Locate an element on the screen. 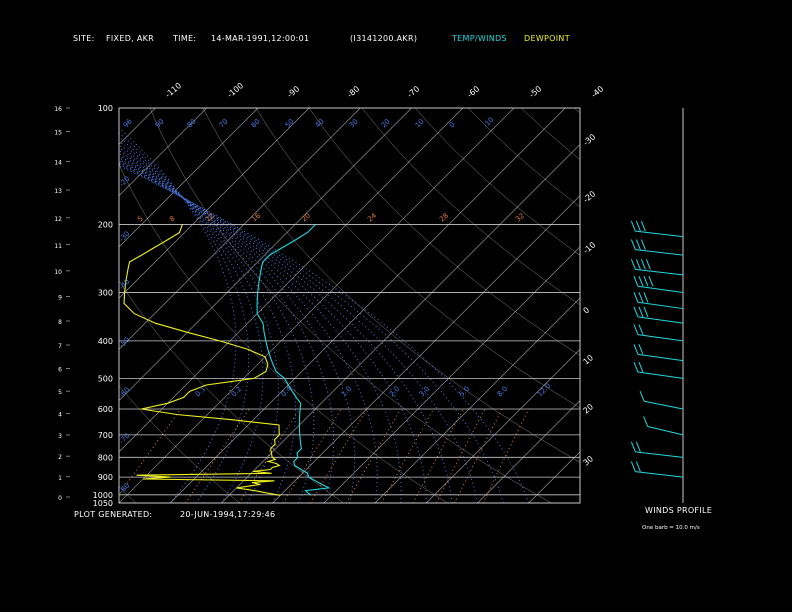 Image resolution: width=792 pixels, height=612 pixels. moist-label-left: -50 is located at coordinates (125, 343).